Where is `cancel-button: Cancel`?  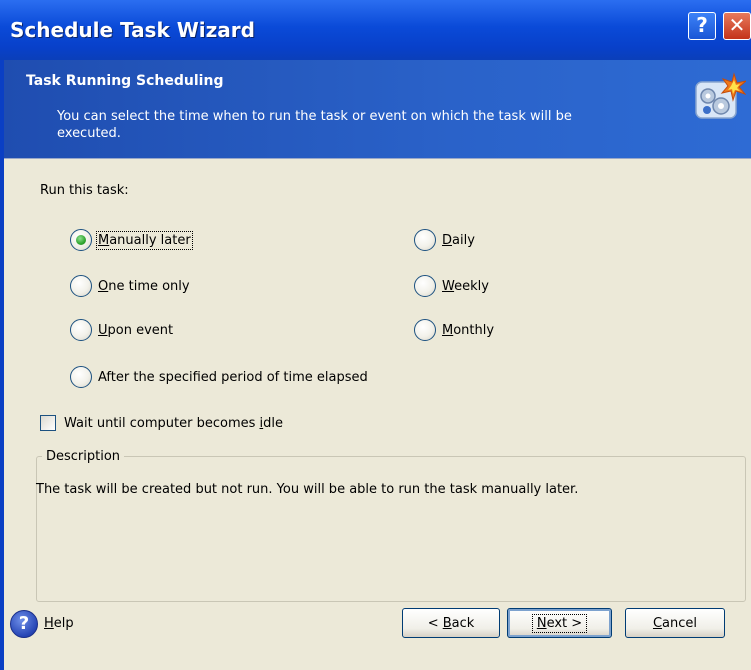 cancel-button: Cancel is located at coordinates (675, 623).